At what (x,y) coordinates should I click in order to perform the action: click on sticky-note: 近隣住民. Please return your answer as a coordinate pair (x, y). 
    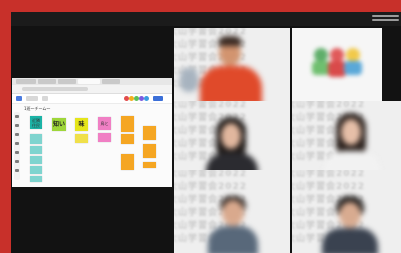
    Looking at the image, I should click on (36, 122).